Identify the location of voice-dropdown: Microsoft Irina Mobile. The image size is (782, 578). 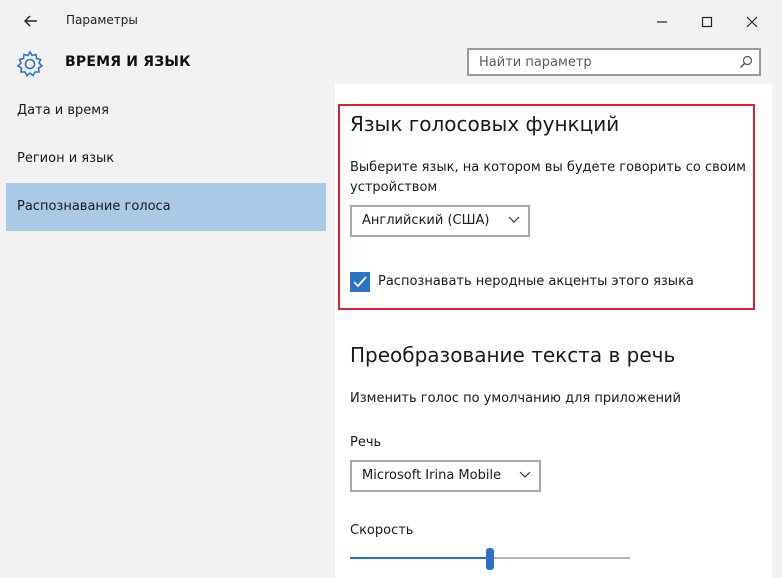
(445, 476).